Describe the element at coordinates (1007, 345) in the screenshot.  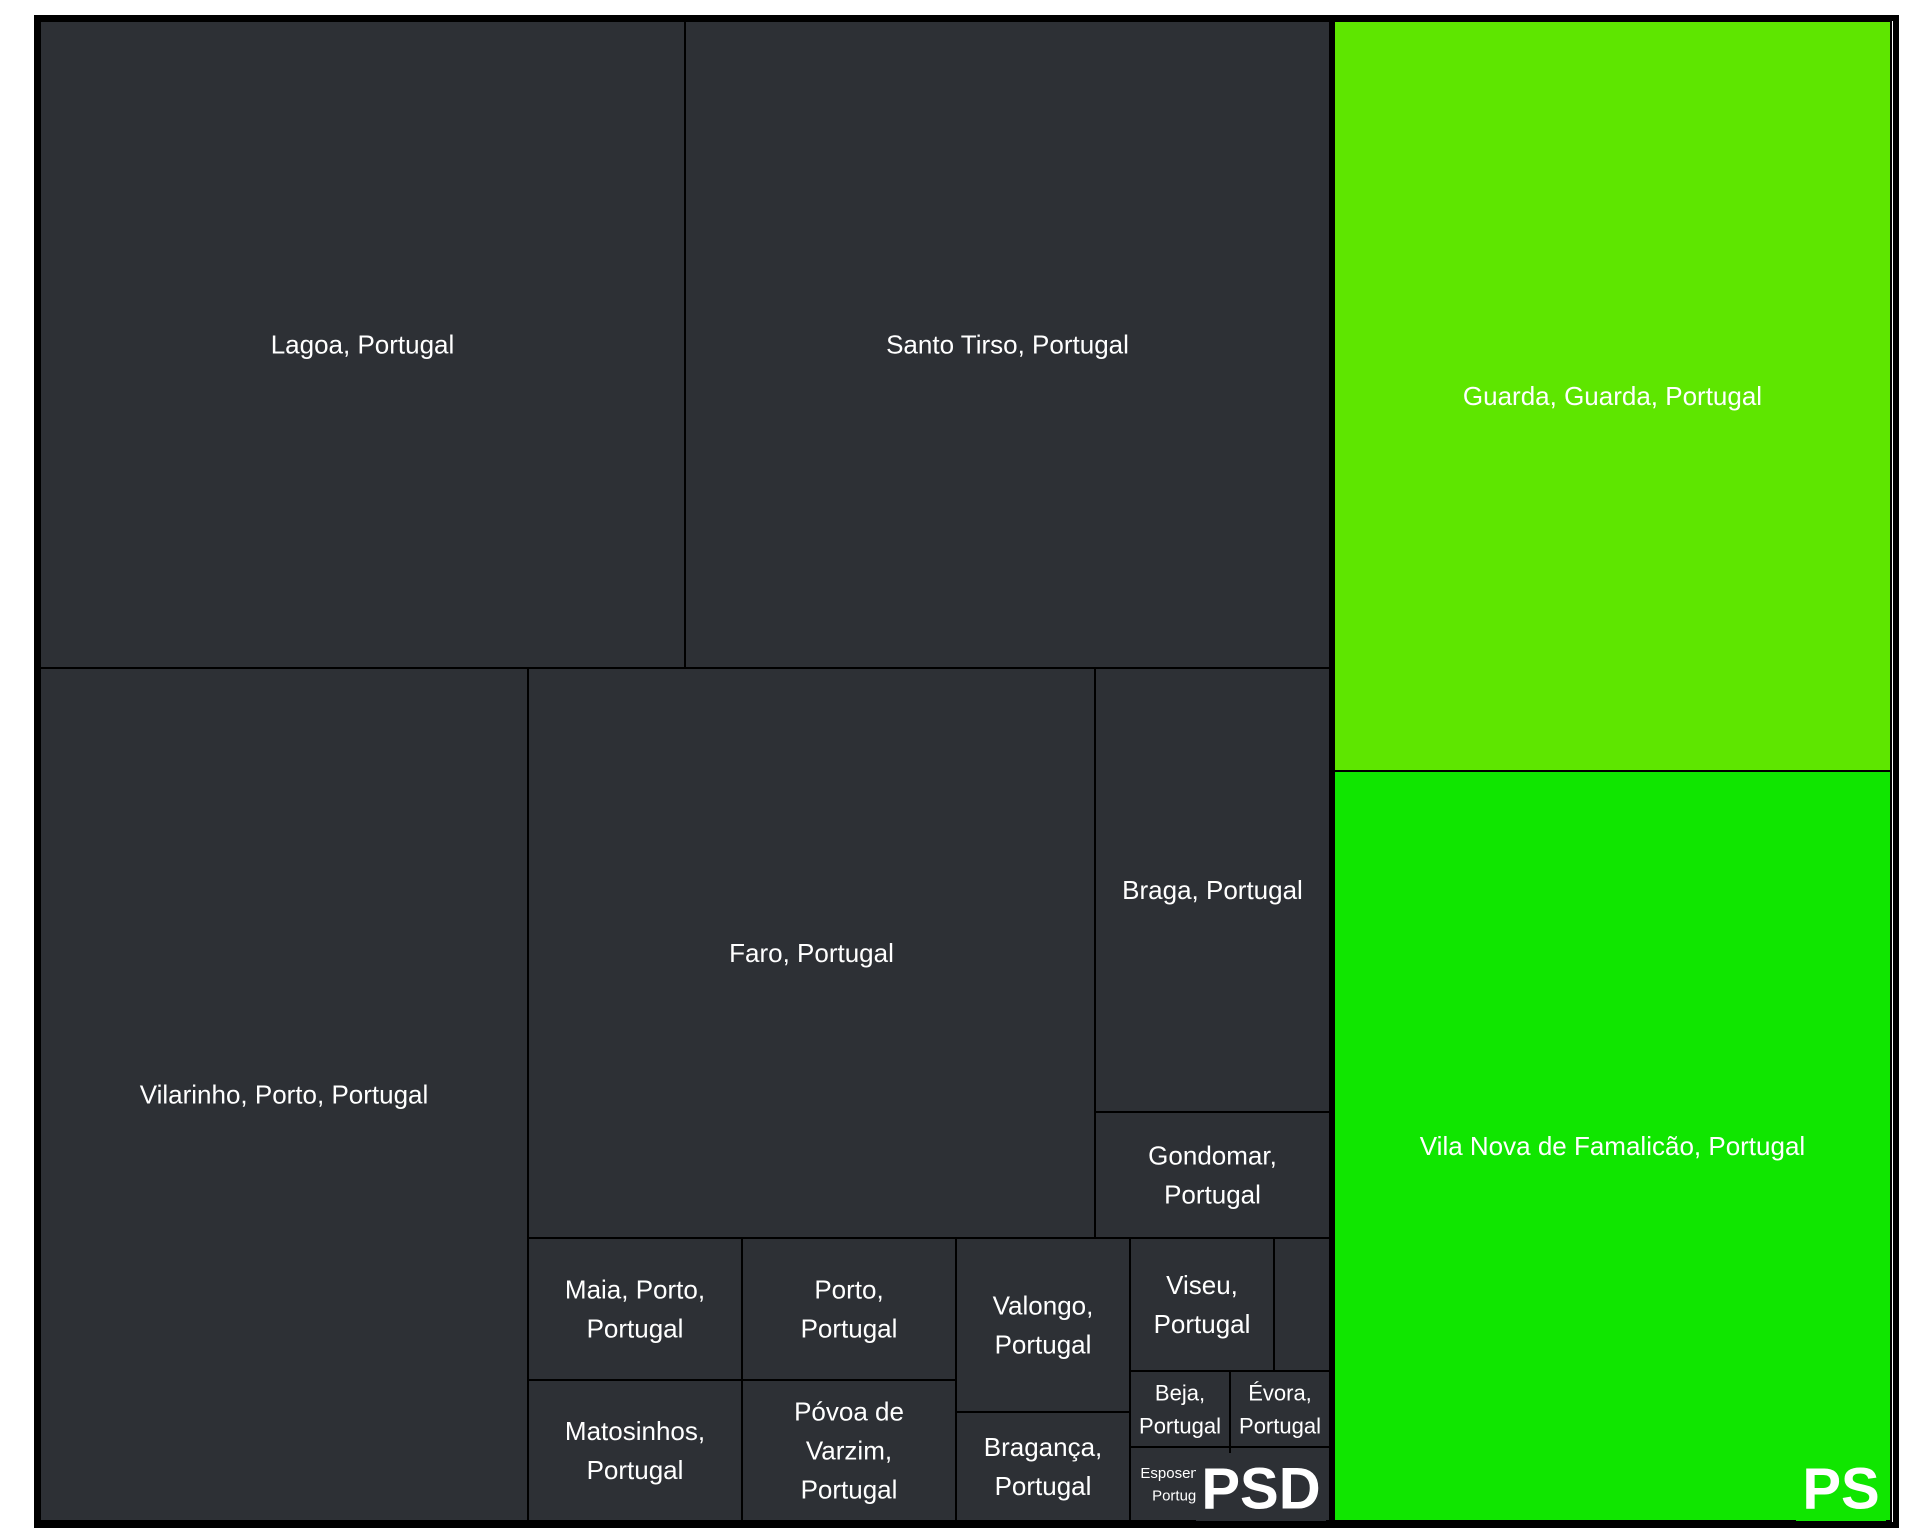
I see `psd-cell-label-1: Santo Tirso, Portugal` at that location.